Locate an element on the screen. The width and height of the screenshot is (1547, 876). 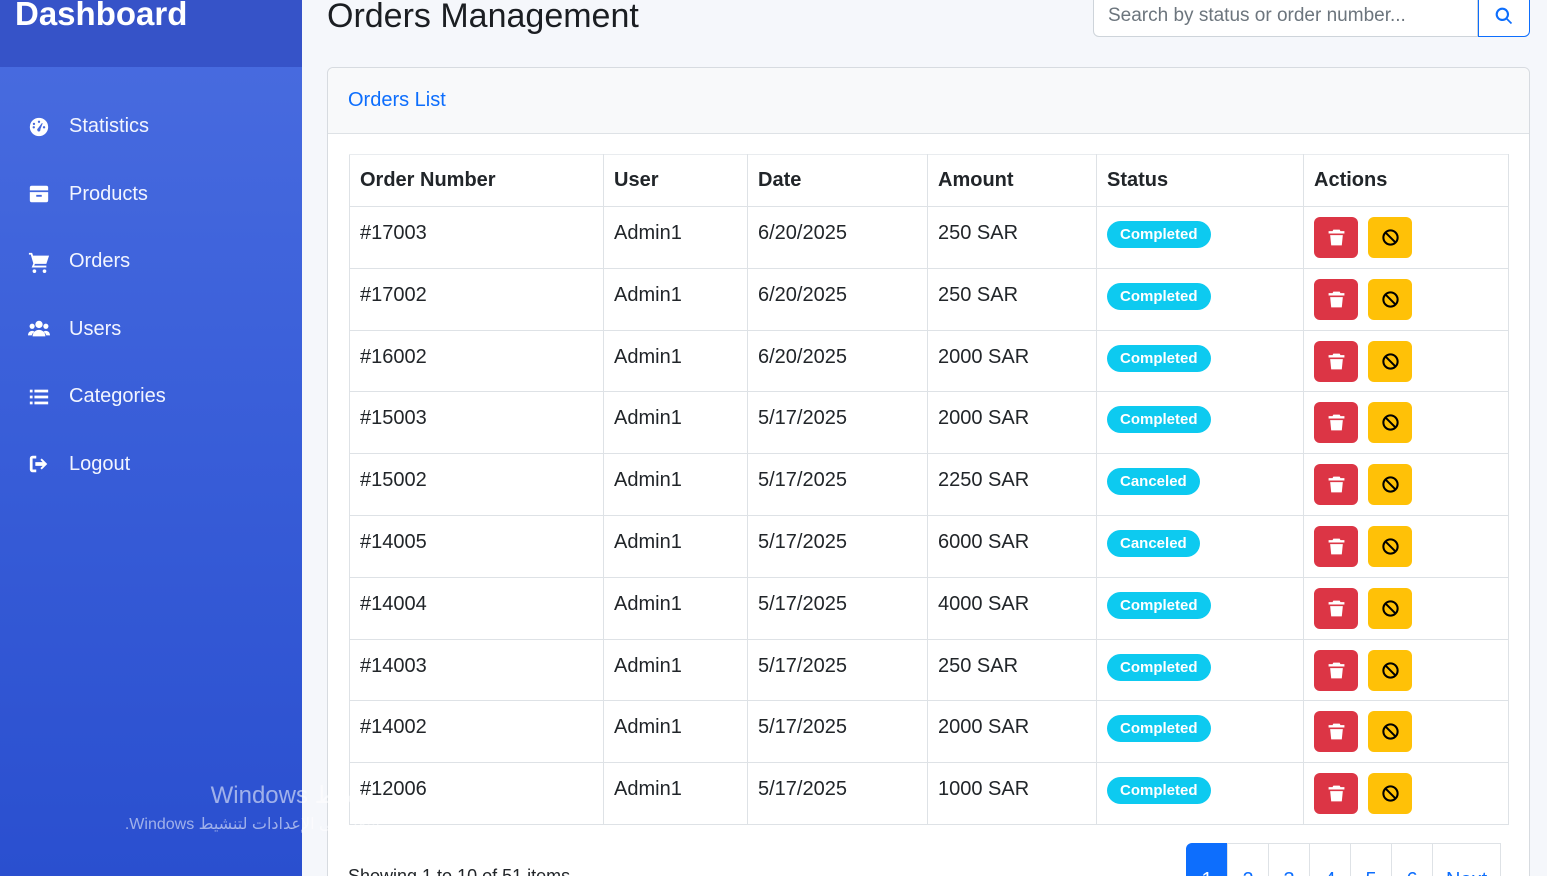
sidebar-item-categories: Categories is located at coordinates (151, 397).